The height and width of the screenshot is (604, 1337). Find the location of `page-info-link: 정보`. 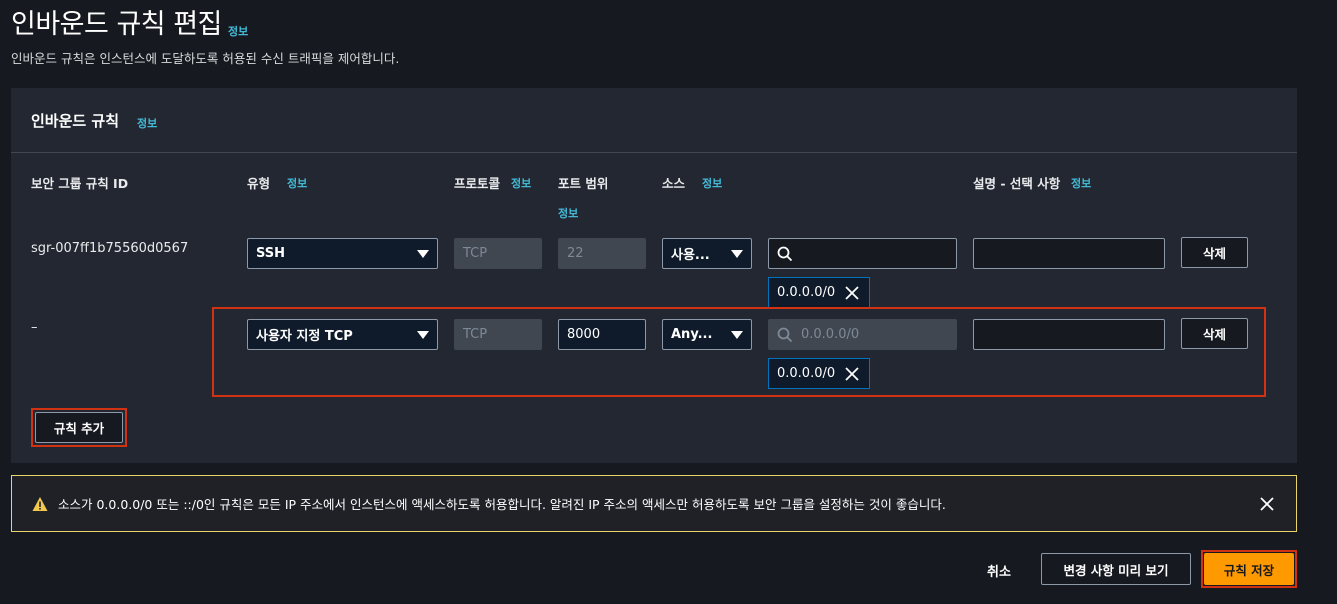

page-info-link: 정보 is located at coordinates (238, 31).